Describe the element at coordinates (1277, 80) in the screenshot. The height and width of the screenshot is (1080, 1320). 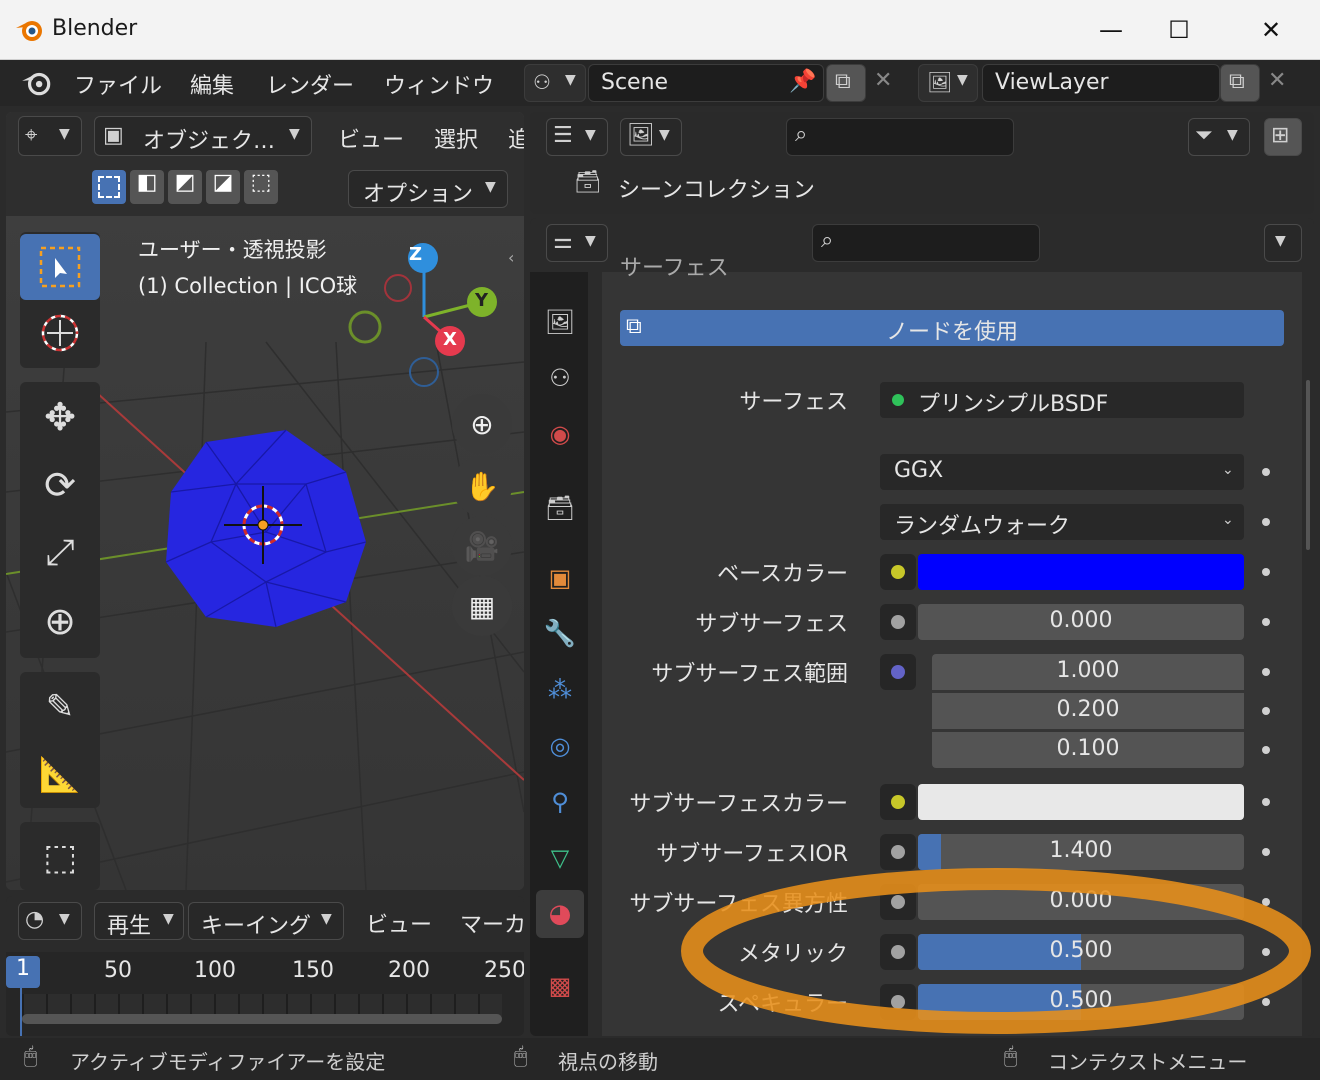
I see `delete-viewlayer-icon: ✕` at that location.